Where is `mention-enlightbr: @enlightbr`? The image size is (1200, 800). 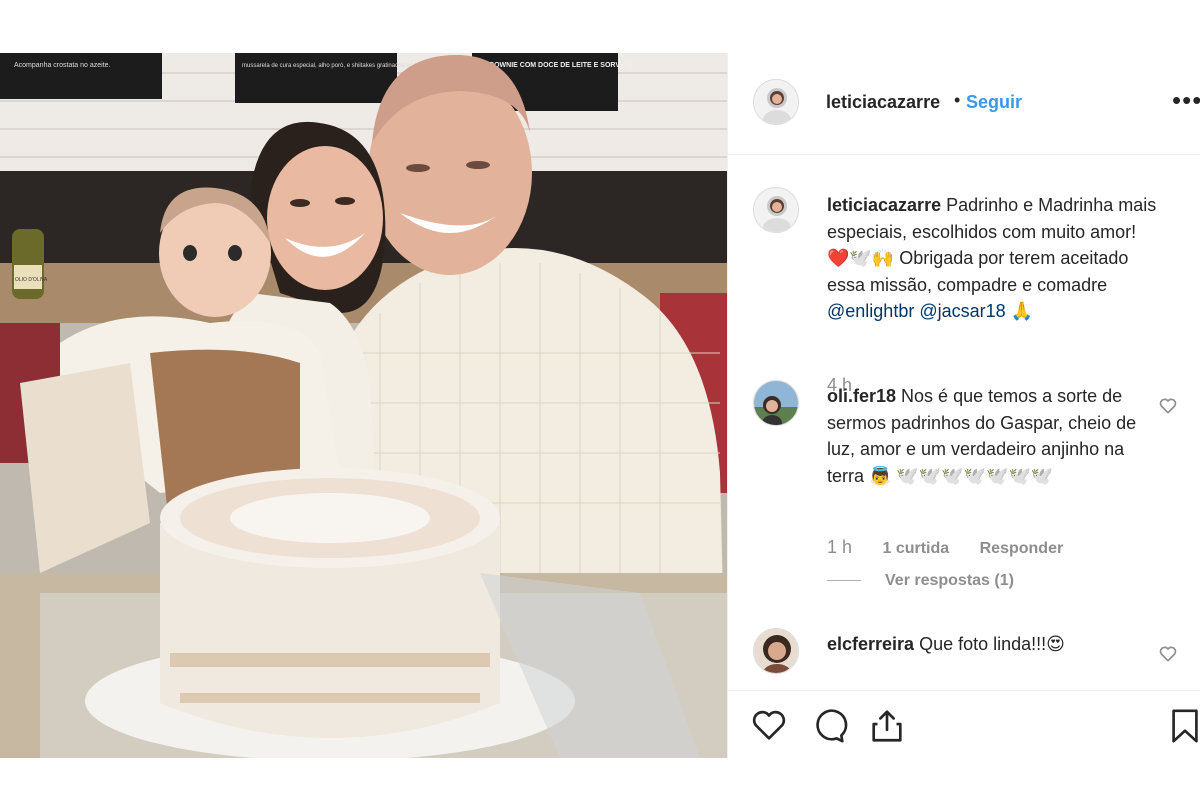 mention-enlightbr: @enlightbr is located at coordinates (870, 311).